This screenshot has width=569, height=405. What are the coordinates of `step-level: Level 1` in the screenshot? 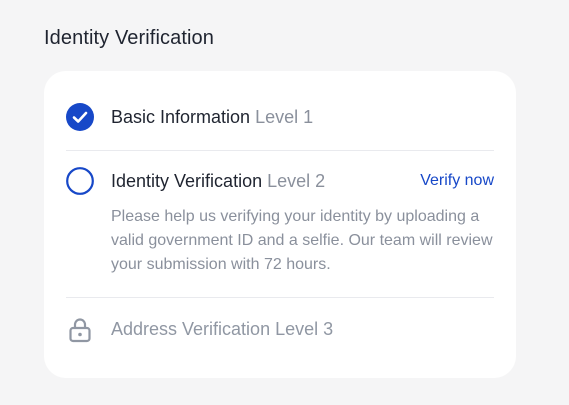 It's located at (284, 117).